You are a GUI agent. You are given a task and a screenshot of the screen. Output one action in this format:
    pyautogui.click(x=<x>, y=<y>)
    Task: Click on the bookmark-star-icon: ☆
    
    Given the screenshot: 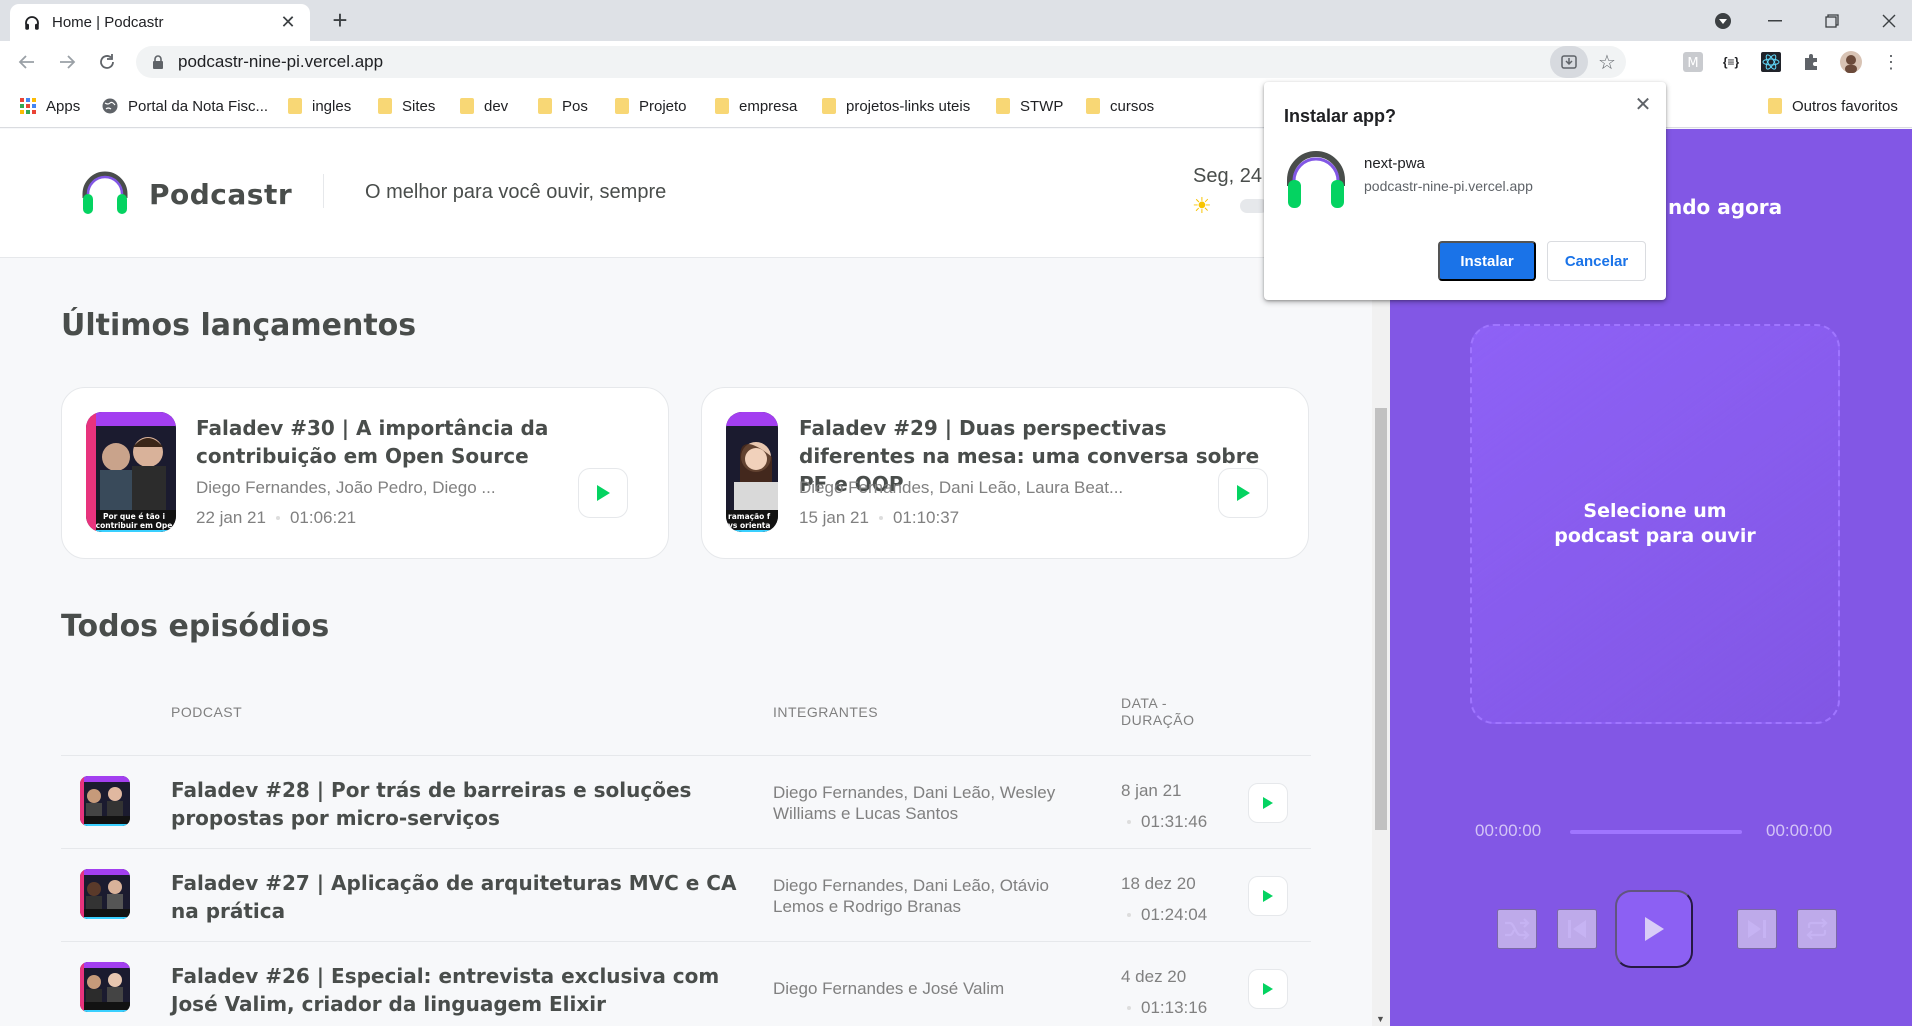 What is the action you would take?
    pyautogui.click(x=1607, y=62)
    